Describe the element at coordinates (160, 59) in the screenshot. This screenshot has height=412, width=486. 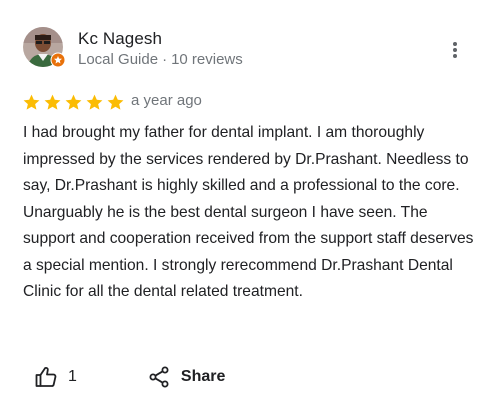
I see `author-meta: Local Guide · 10 reviews` at that location.